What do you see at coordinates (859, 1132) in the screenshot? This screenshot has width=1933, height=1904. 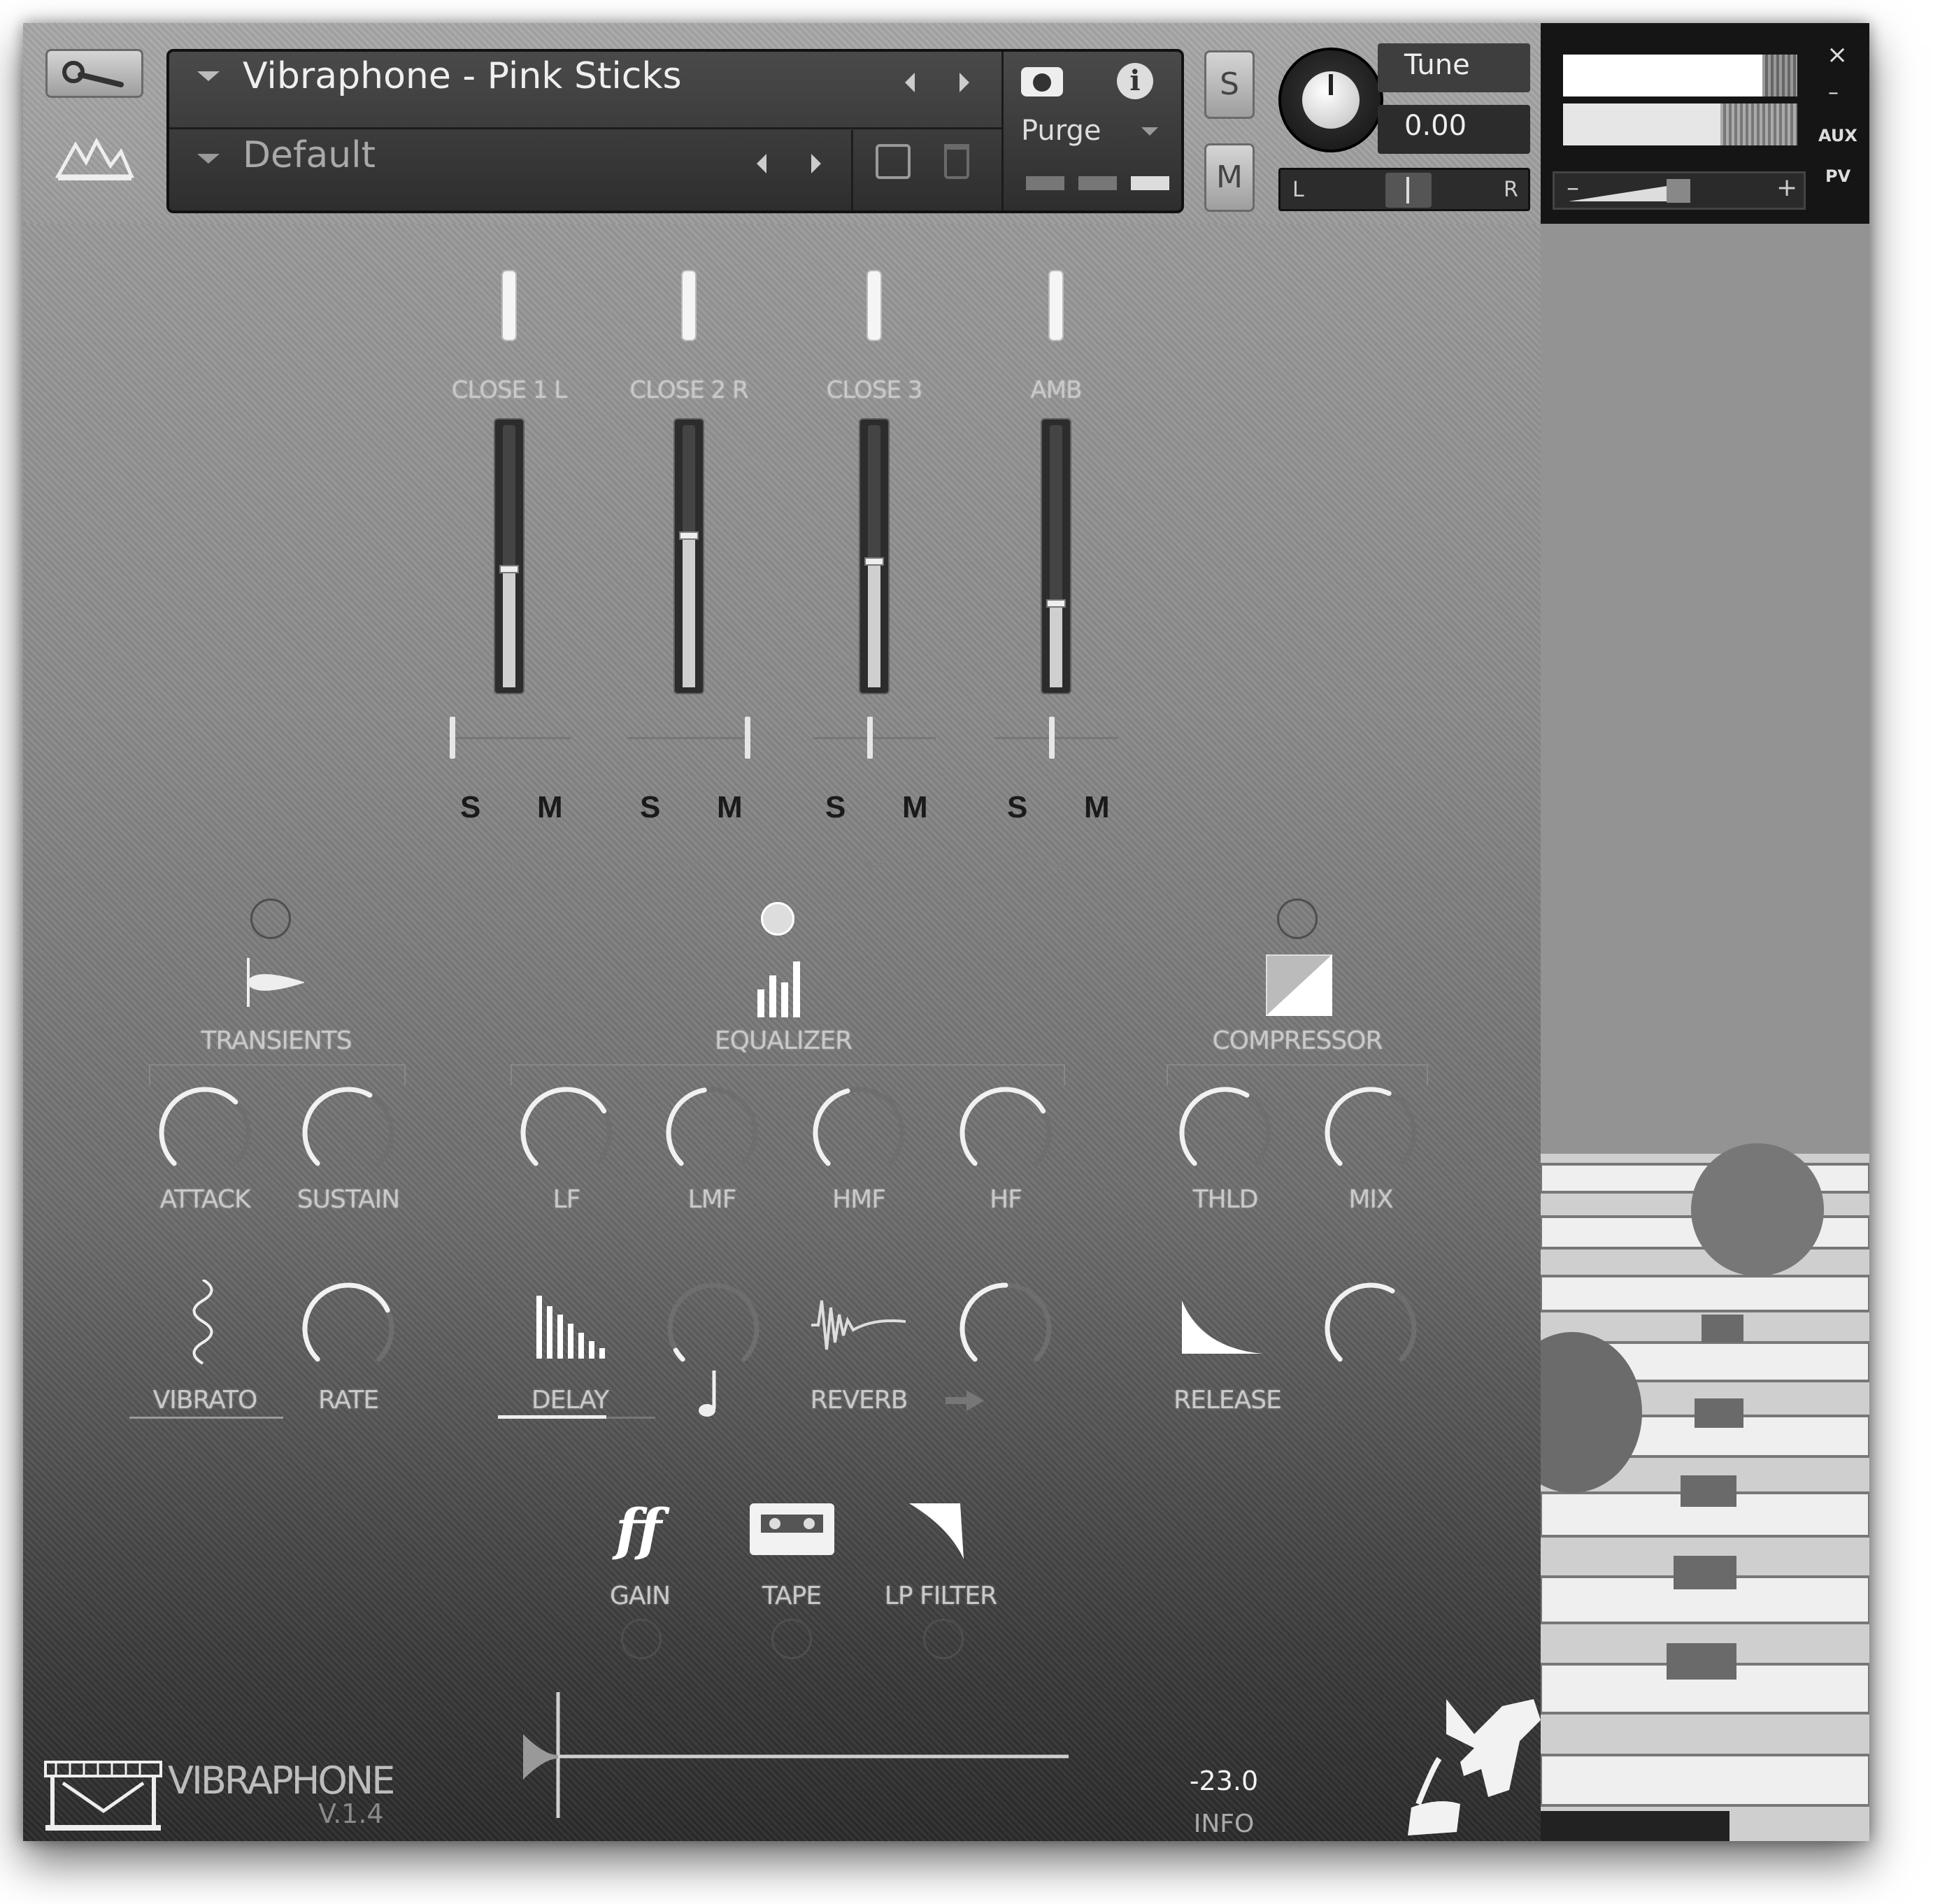 I see `hmf-knob` at bounding box center [859, 1132].